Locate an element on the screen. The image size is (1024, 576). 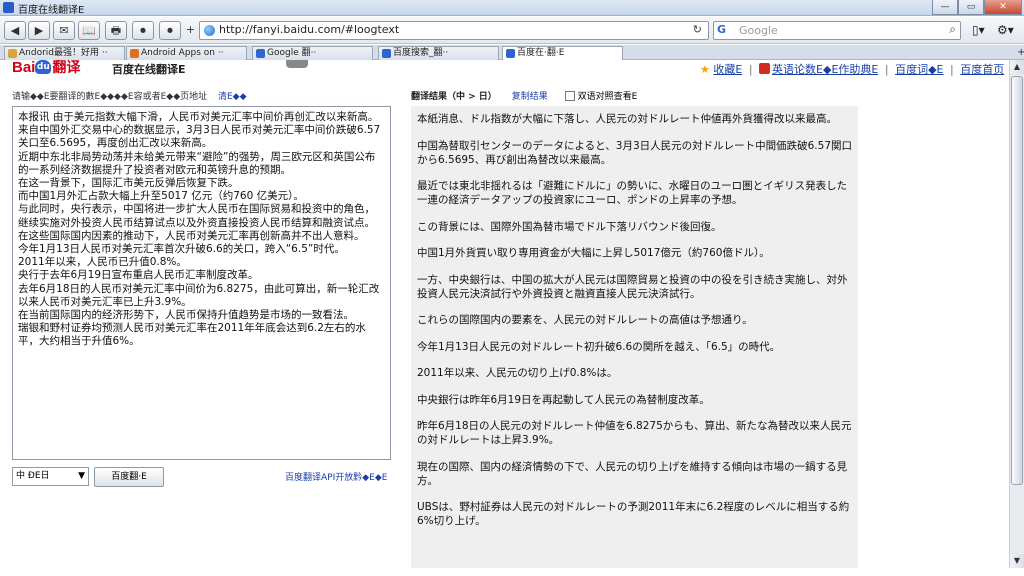
vertical-scrollbar: ▲ ▼ is located at coordinates (1016, 314).